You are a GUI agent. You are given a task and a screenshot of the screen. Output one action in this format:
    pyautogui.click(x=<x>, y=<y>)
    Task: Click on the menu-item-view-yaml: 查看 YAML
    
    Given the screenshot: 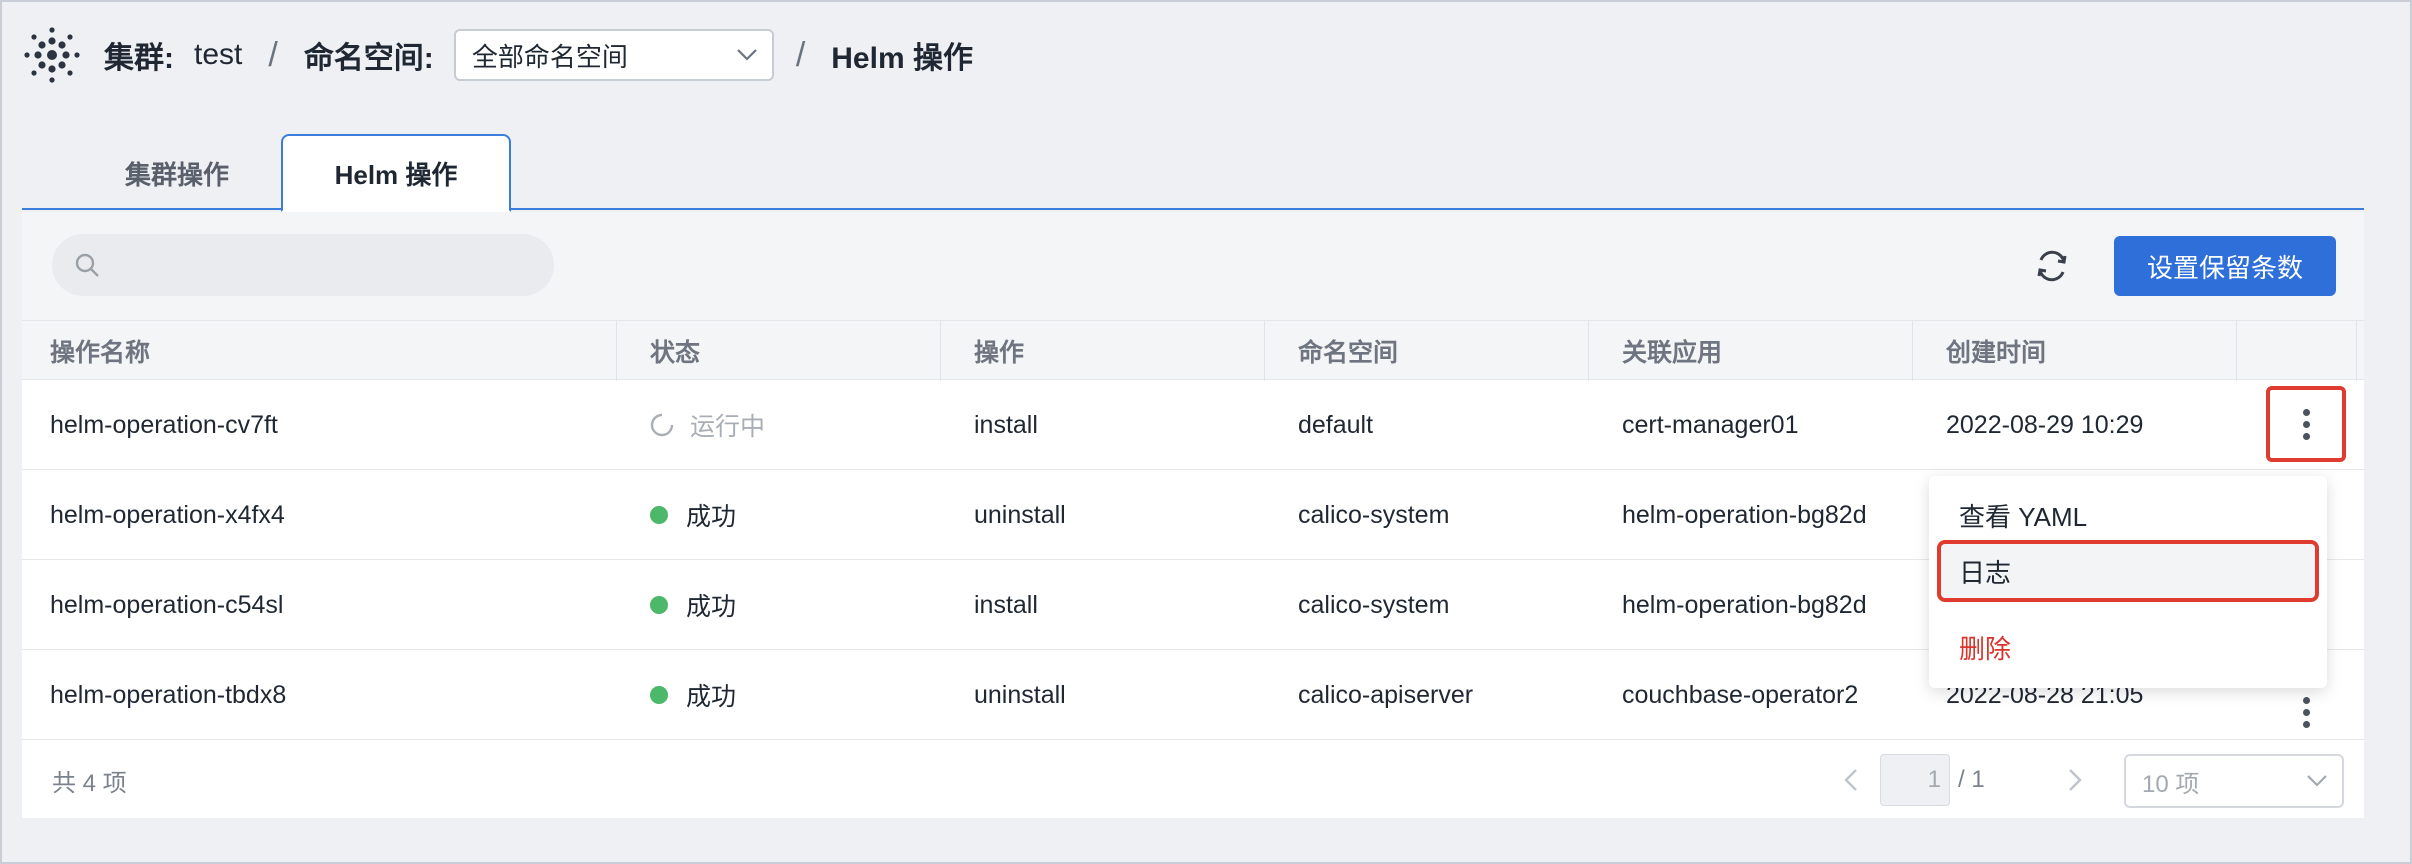 What is the action you would take?
    pyautogui.click(x=2128, y=515)
    